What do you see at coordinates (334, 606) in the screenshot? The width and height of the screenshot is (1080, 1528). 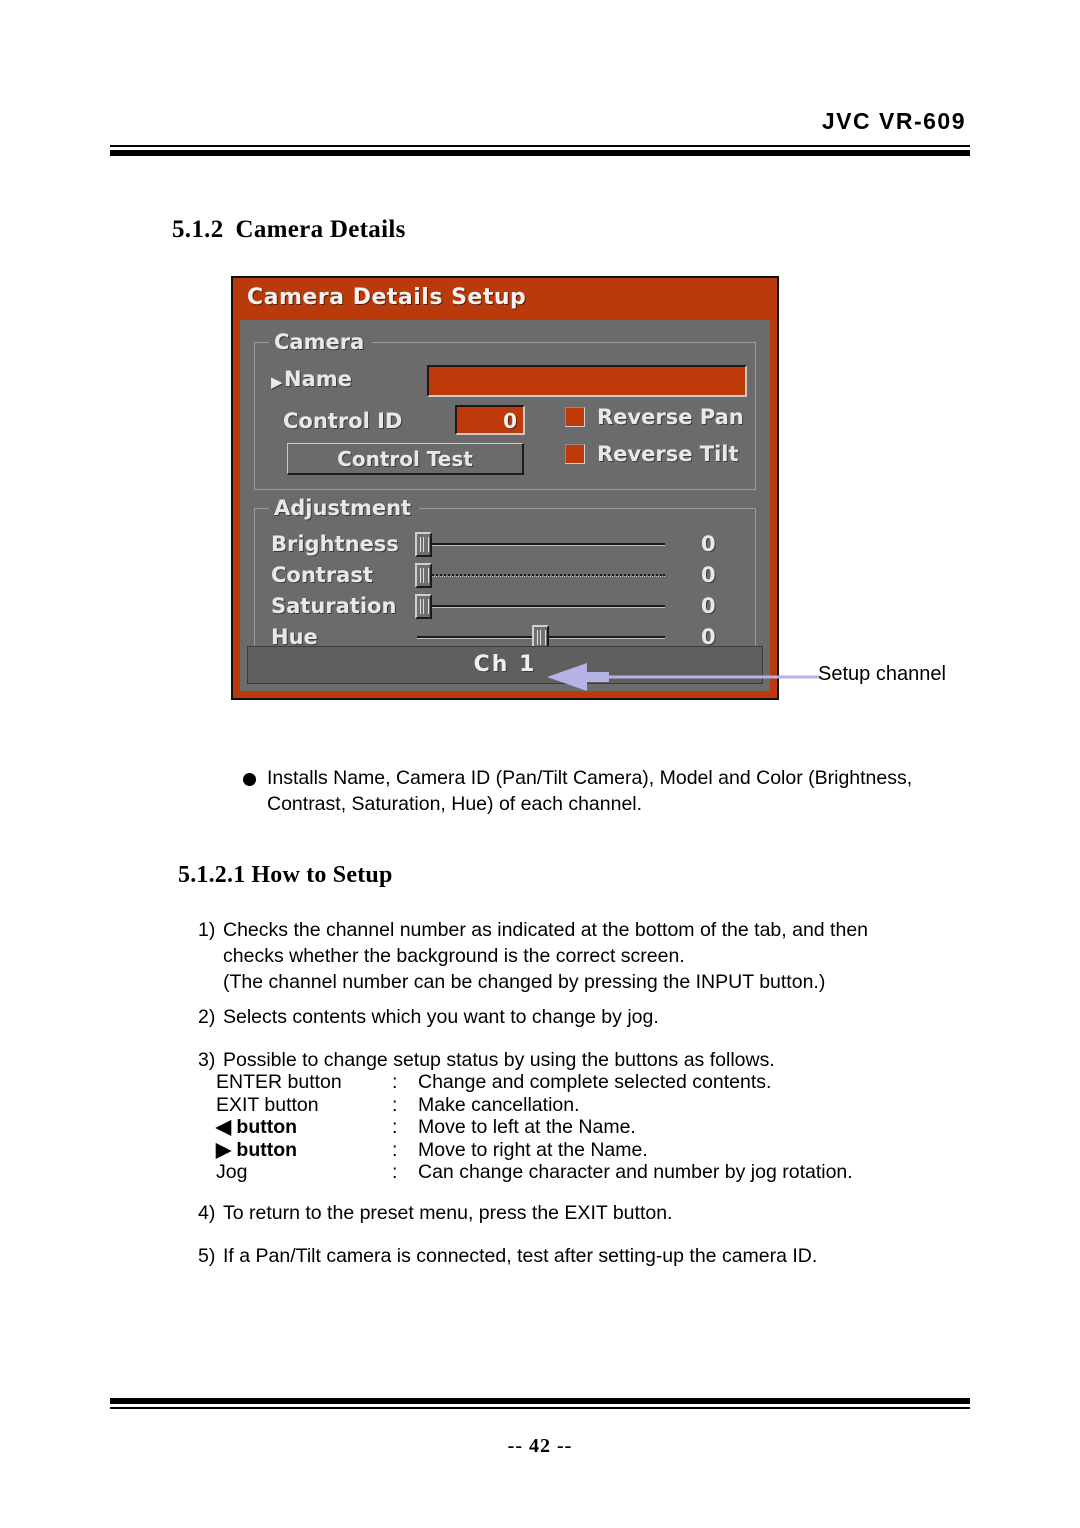 I see `saturation-label: Saturation` at bounding box center [334, 606].